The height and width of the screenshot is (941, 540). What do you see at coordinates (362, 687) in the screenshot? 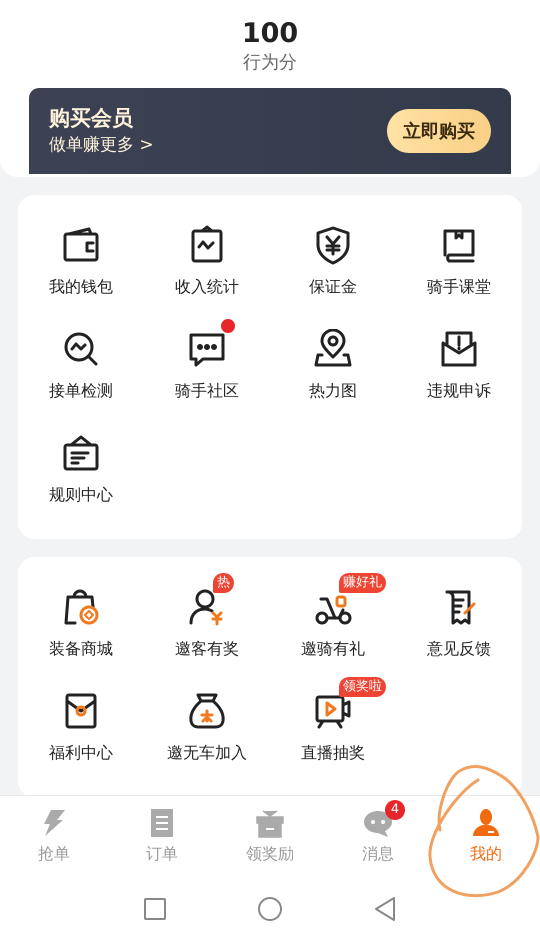
I see `promo-tag: 领奖啦` at bounding box center [362, 687].